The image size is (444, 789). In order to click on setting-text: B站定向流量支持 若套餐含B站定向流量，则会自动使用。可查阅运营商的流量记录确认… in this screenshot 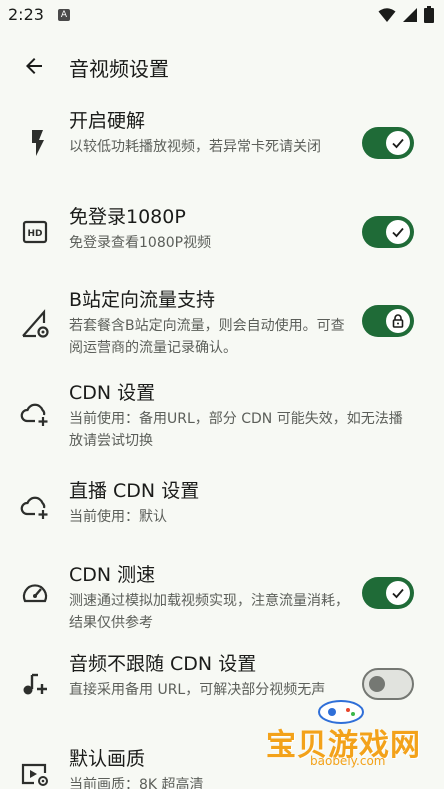, I will do `click(209, 323)`.